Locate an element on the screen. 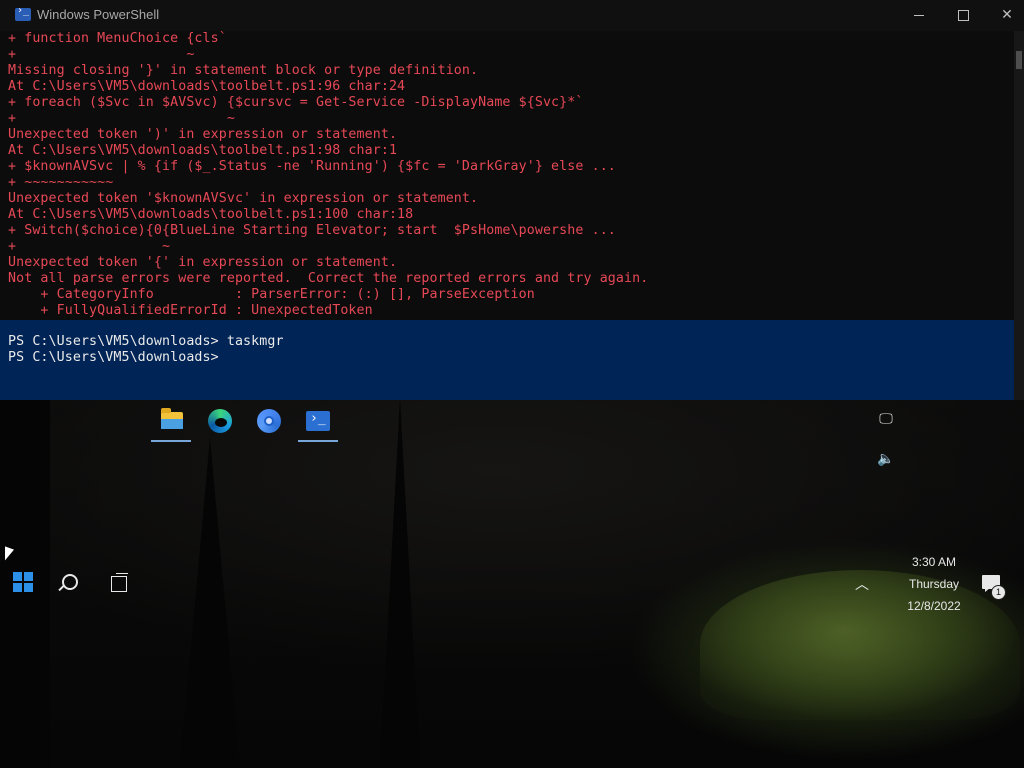  chrome-icon is located at coordinates (269, 421).